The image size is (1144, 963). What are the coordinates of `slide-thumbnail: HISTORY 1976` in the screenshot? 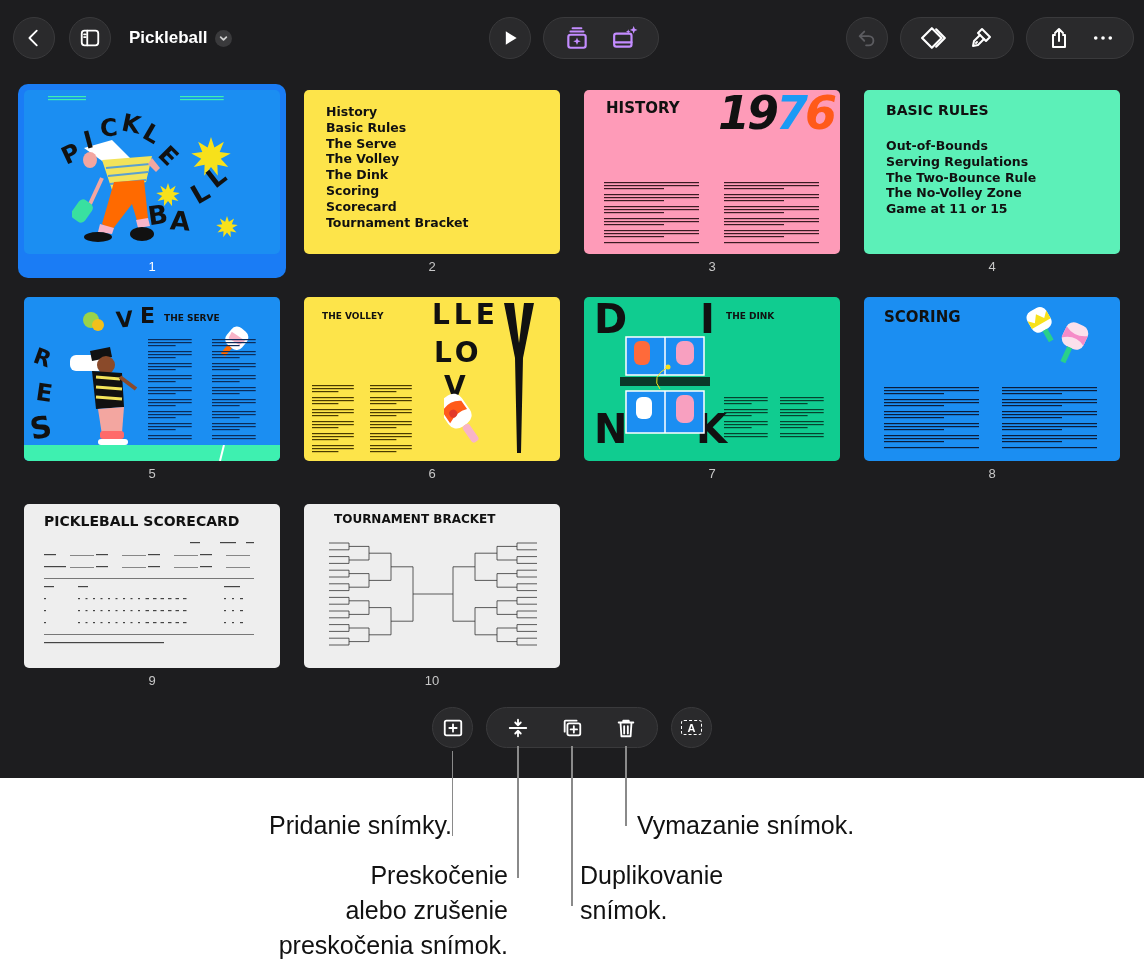 It's located at (712, 172).